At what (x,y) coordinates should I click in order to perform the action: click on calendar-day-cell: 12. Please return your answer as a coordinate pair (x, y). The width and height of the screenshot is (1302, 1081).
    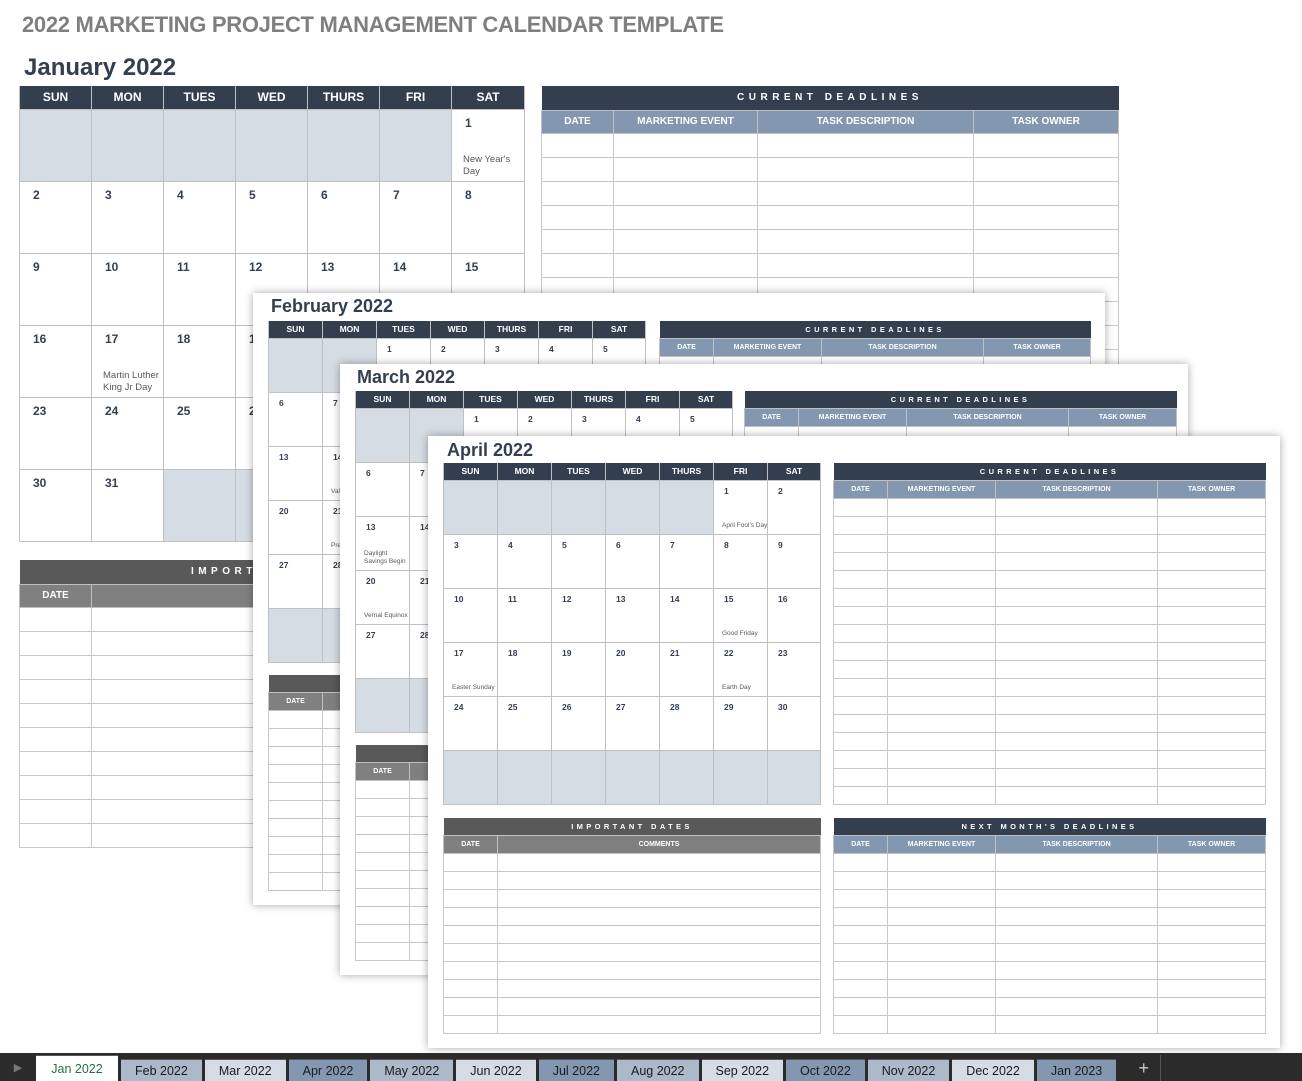
    Looking at the image, I should click on (578, 615).